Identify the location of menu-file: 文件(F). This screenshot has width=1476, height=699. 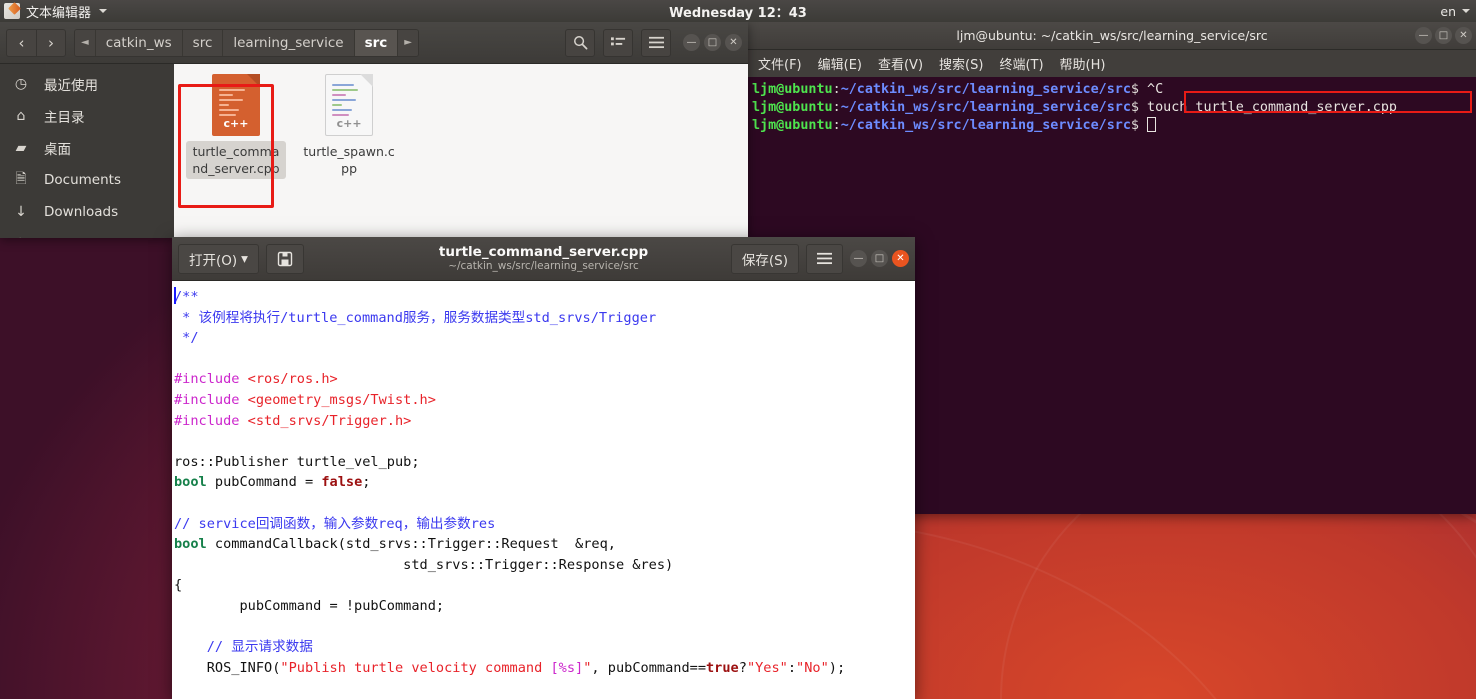
(780, 63).